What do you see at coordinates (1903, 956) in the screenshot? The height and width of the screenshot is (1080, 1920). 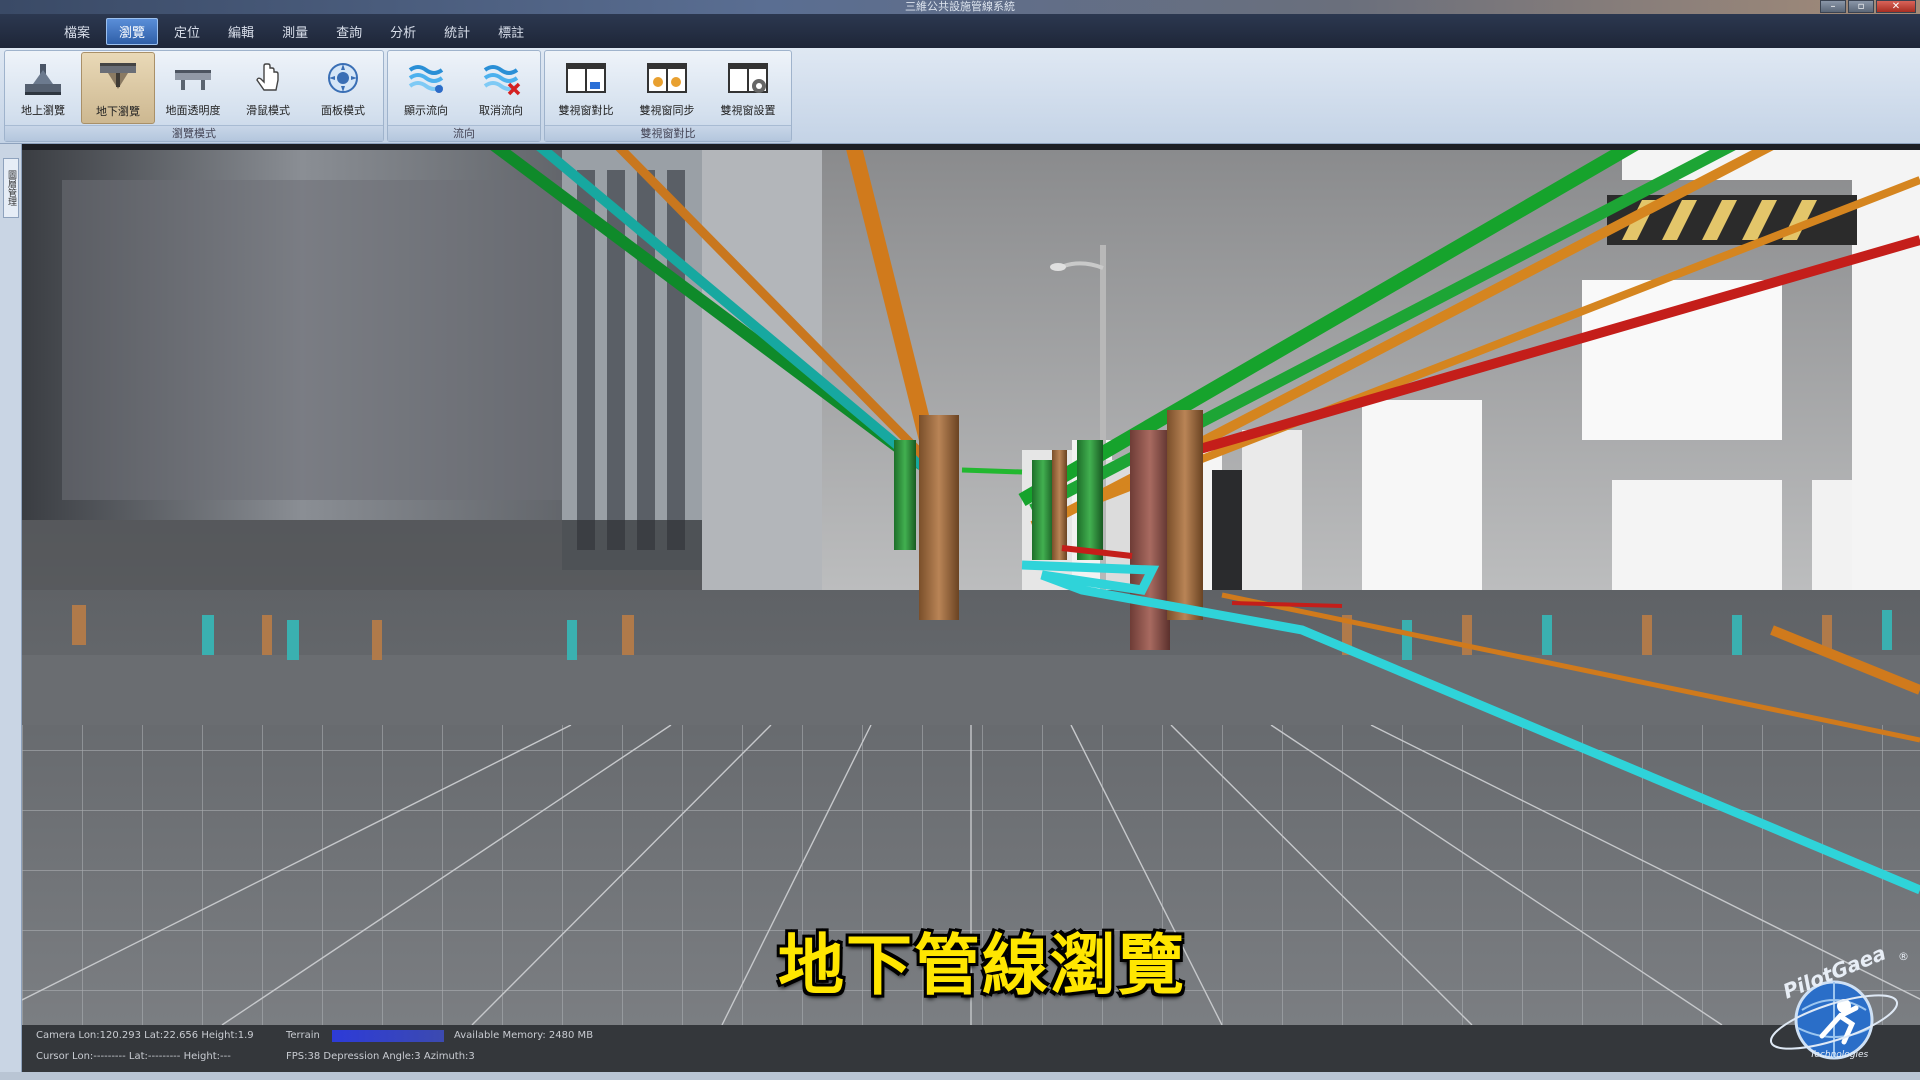 I see `logo-registered-mark: ®` at bounding box center [1903, 956].